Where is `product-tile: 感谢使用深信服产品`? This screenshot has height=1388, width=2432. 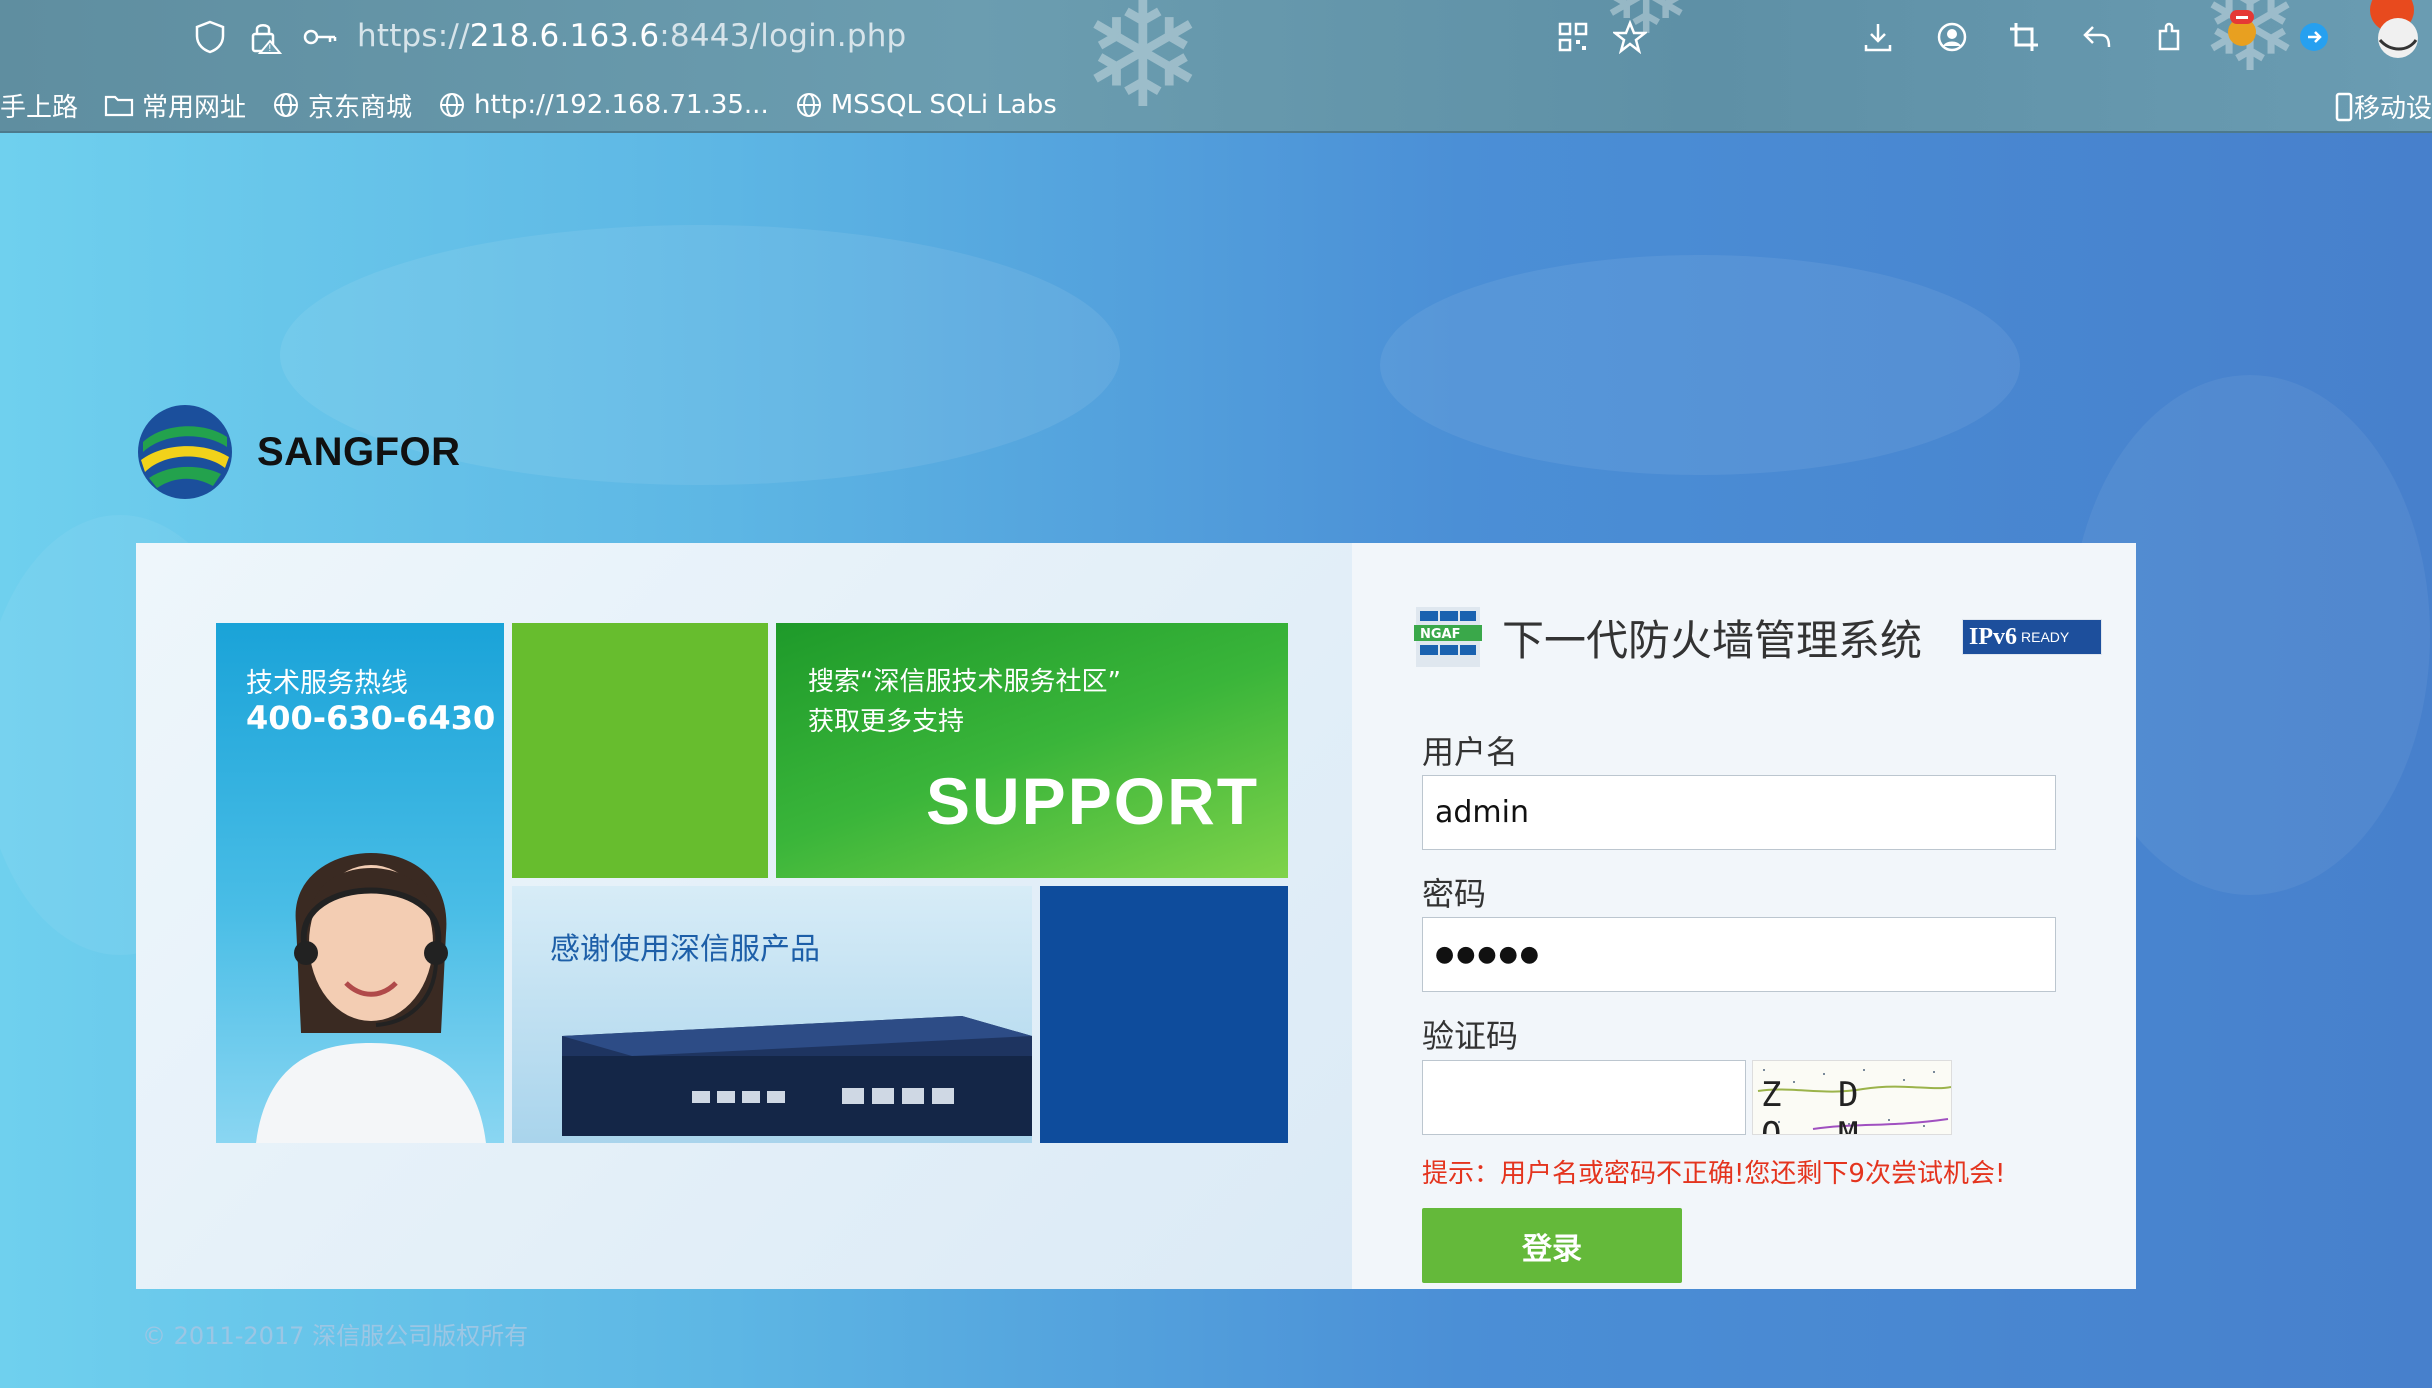 product-tile: 感谢使用深信服产品 is located at coordinates (772, 1014).